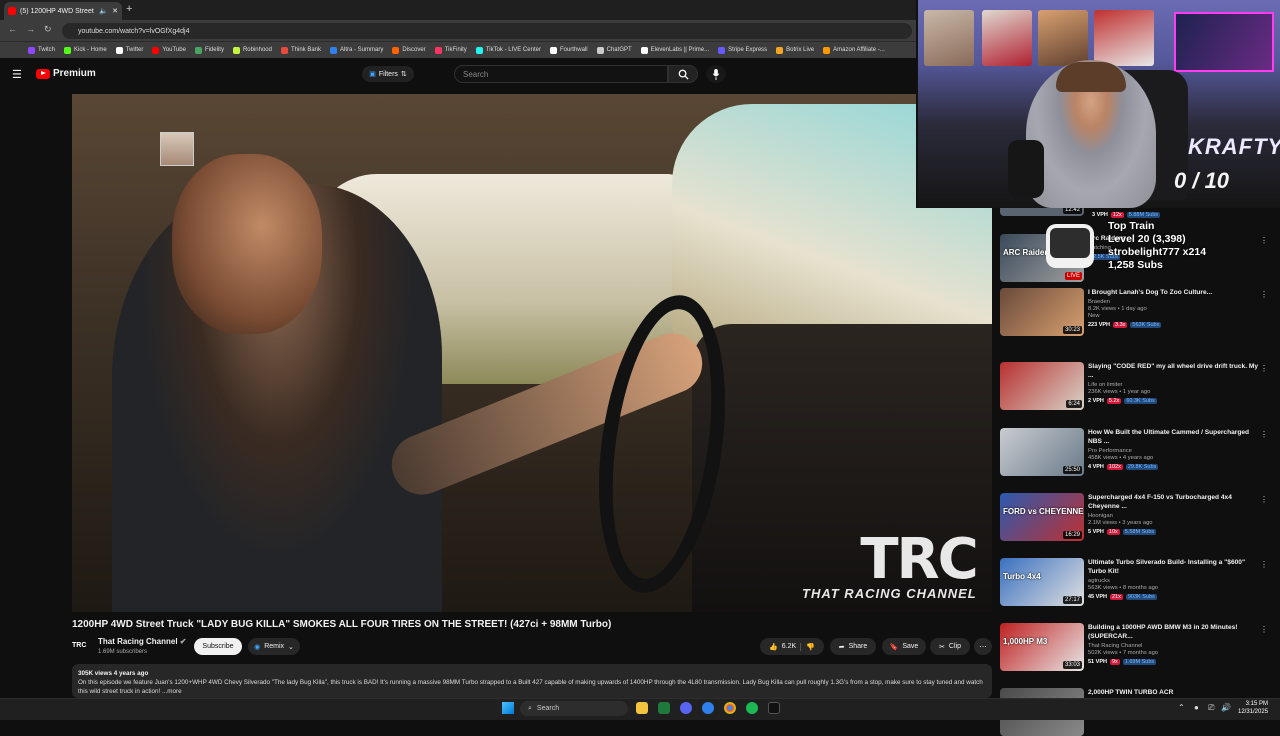  What do you see at coordinates (409, 50) in the screenshot?
I see `bookmark-item: Discover` at bounding box center [409, 50].